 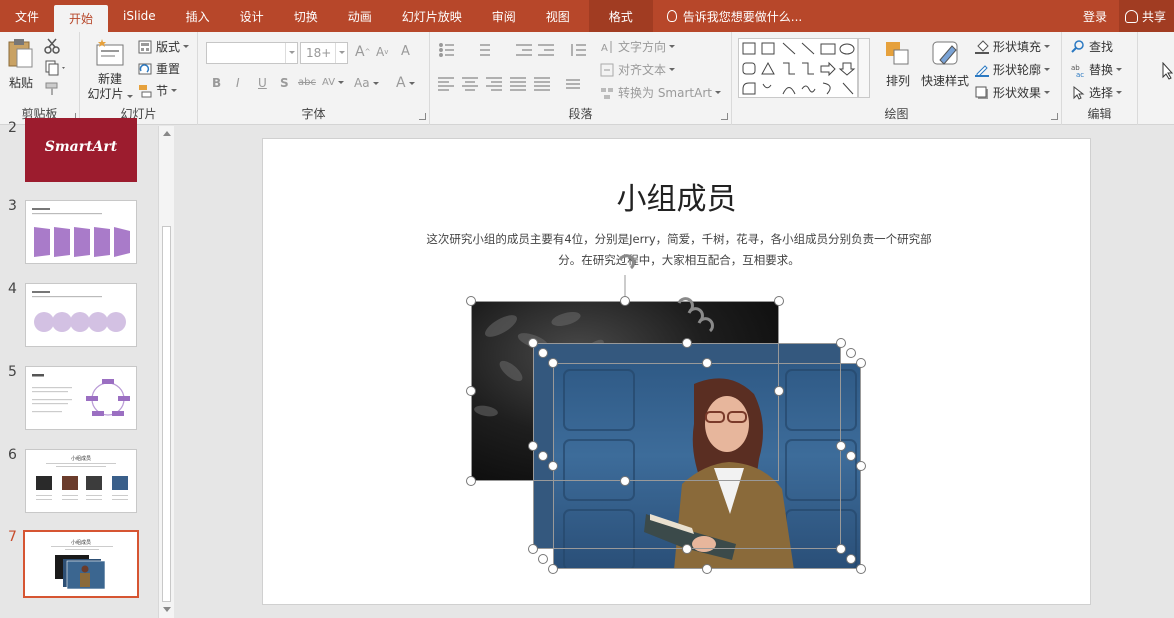 What do you see at coordinates (166, 414) in the screenshot?
I see `scrollbar-thumb` at bounding box center [166, 414].